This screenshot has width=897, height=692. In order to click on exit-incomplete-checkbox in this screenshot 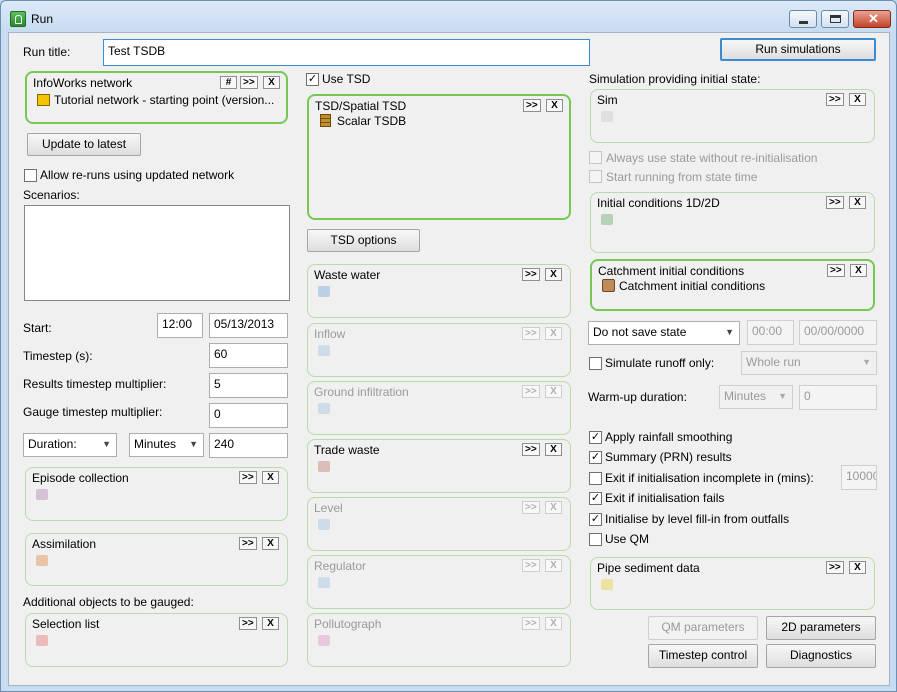, I will do `click(595, 478)`.